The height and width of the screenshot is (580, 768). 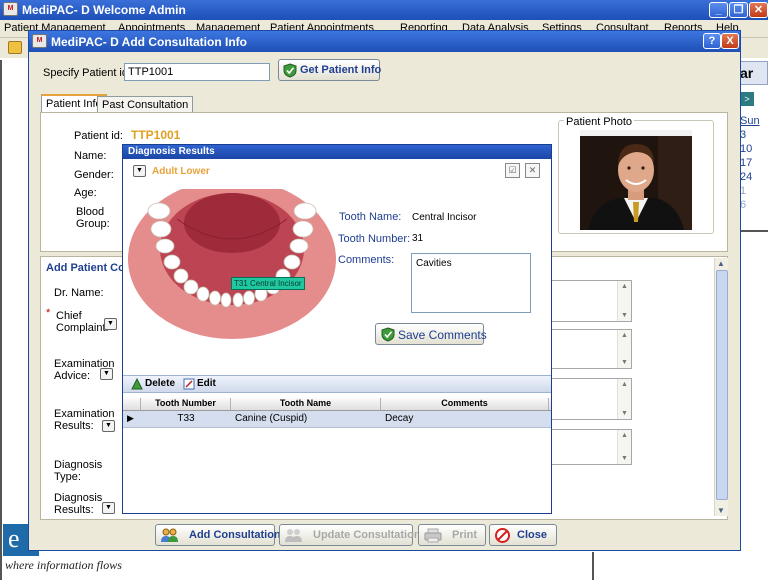 What do you see at coordinates (465, 404) in the screenshot?
I see `column-comments: Comments` at bounding box center [465, 404].